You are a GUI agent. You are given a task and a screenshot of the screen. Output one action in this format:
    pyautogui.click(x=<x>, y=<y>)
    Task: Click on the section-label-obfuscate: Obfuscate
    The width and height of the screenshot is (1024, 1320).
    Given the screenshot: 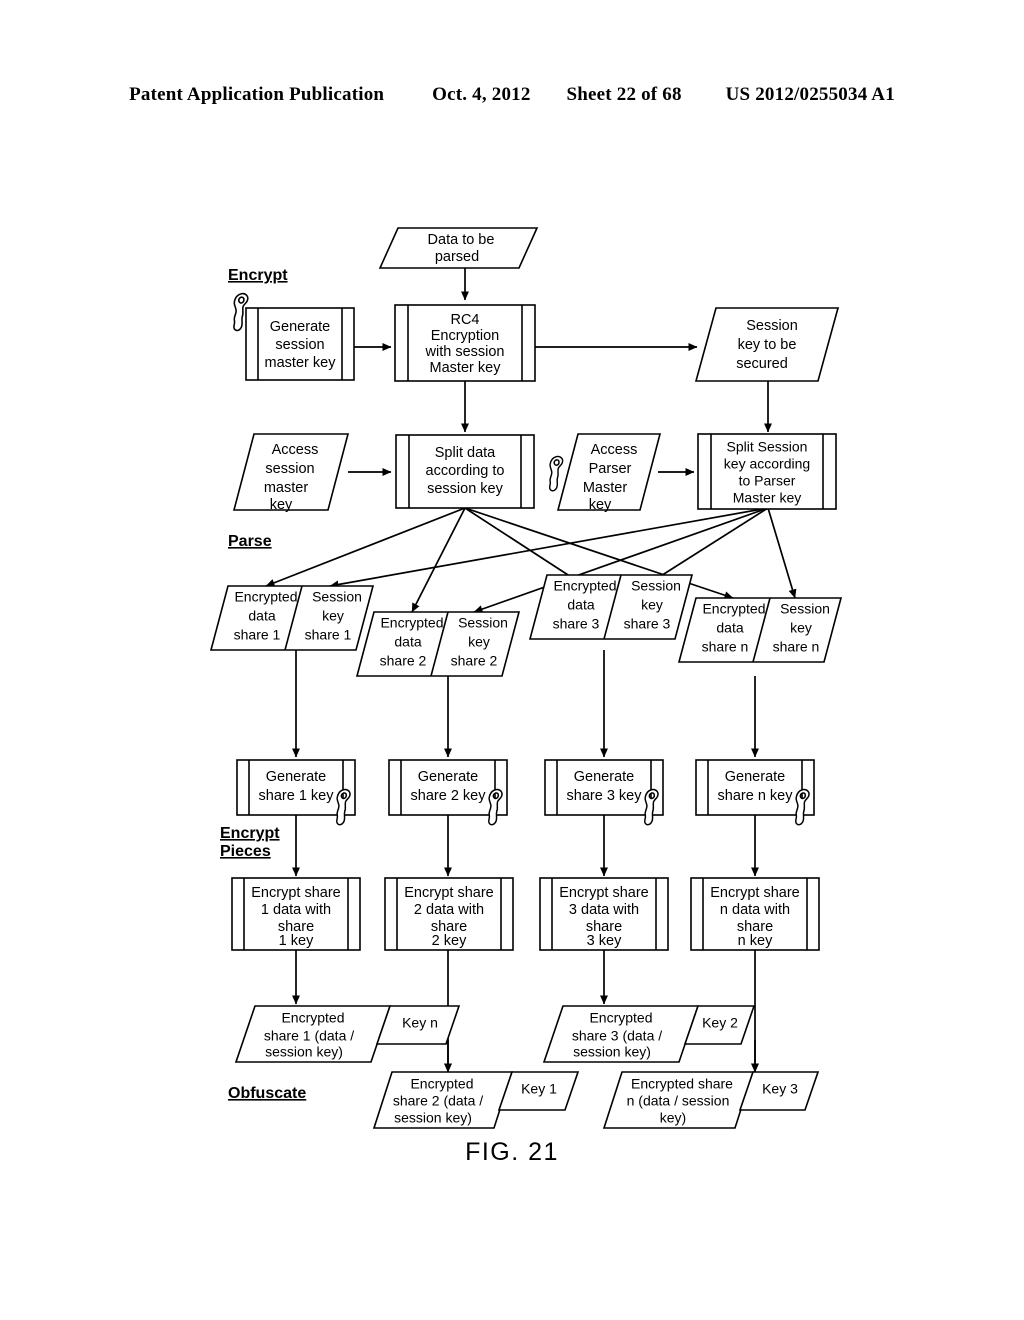 What is the action you would take?
    pyautogui.click(x=267, y=1093)
    